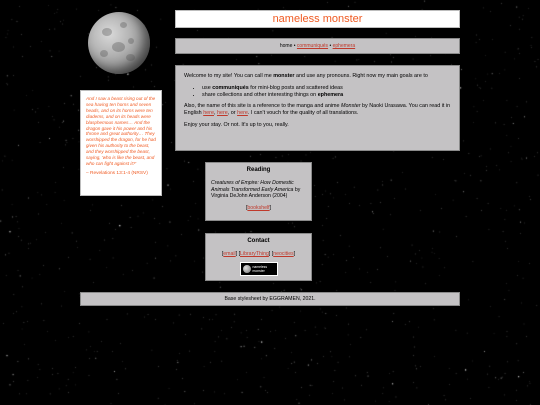 This screenshot has height=405, width=540. Describe the element at coordinates (222, 113) in the screenshot. I see `translation-link-2: here` at that location.